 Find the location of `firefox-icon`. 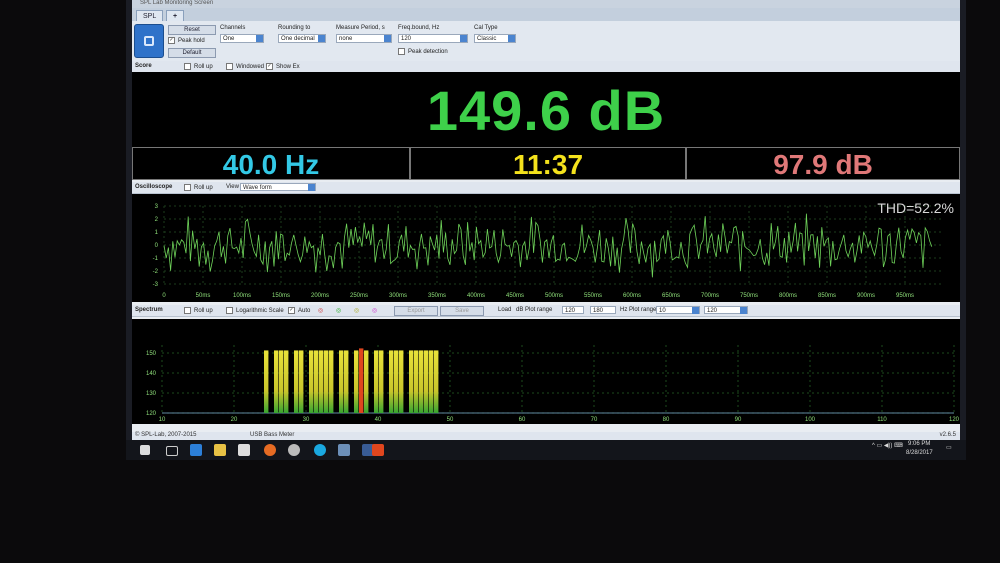

firefox-icon is located at coordinates (270, 450).